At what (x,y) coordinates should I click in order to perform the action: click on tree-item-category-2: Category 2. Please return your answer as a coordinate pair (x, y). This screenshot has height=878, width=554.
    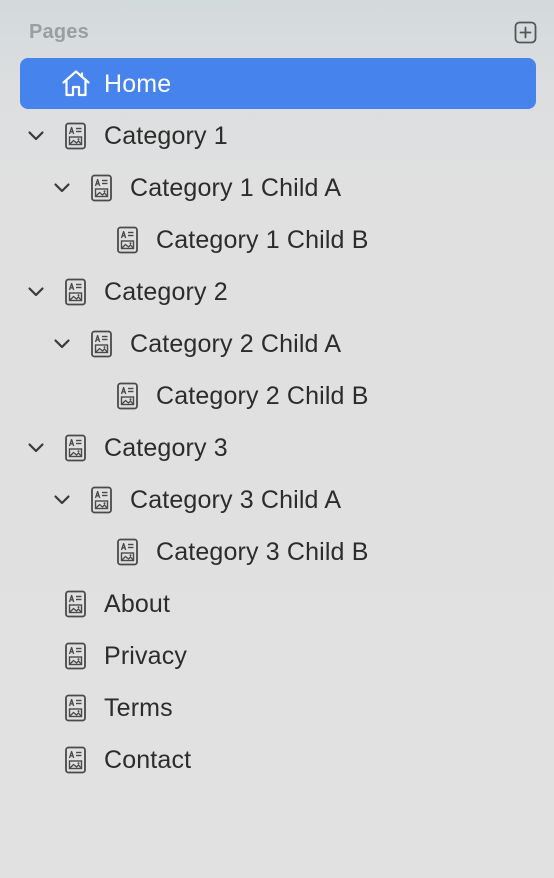
    Looking at the image, I should click on (277, 292).